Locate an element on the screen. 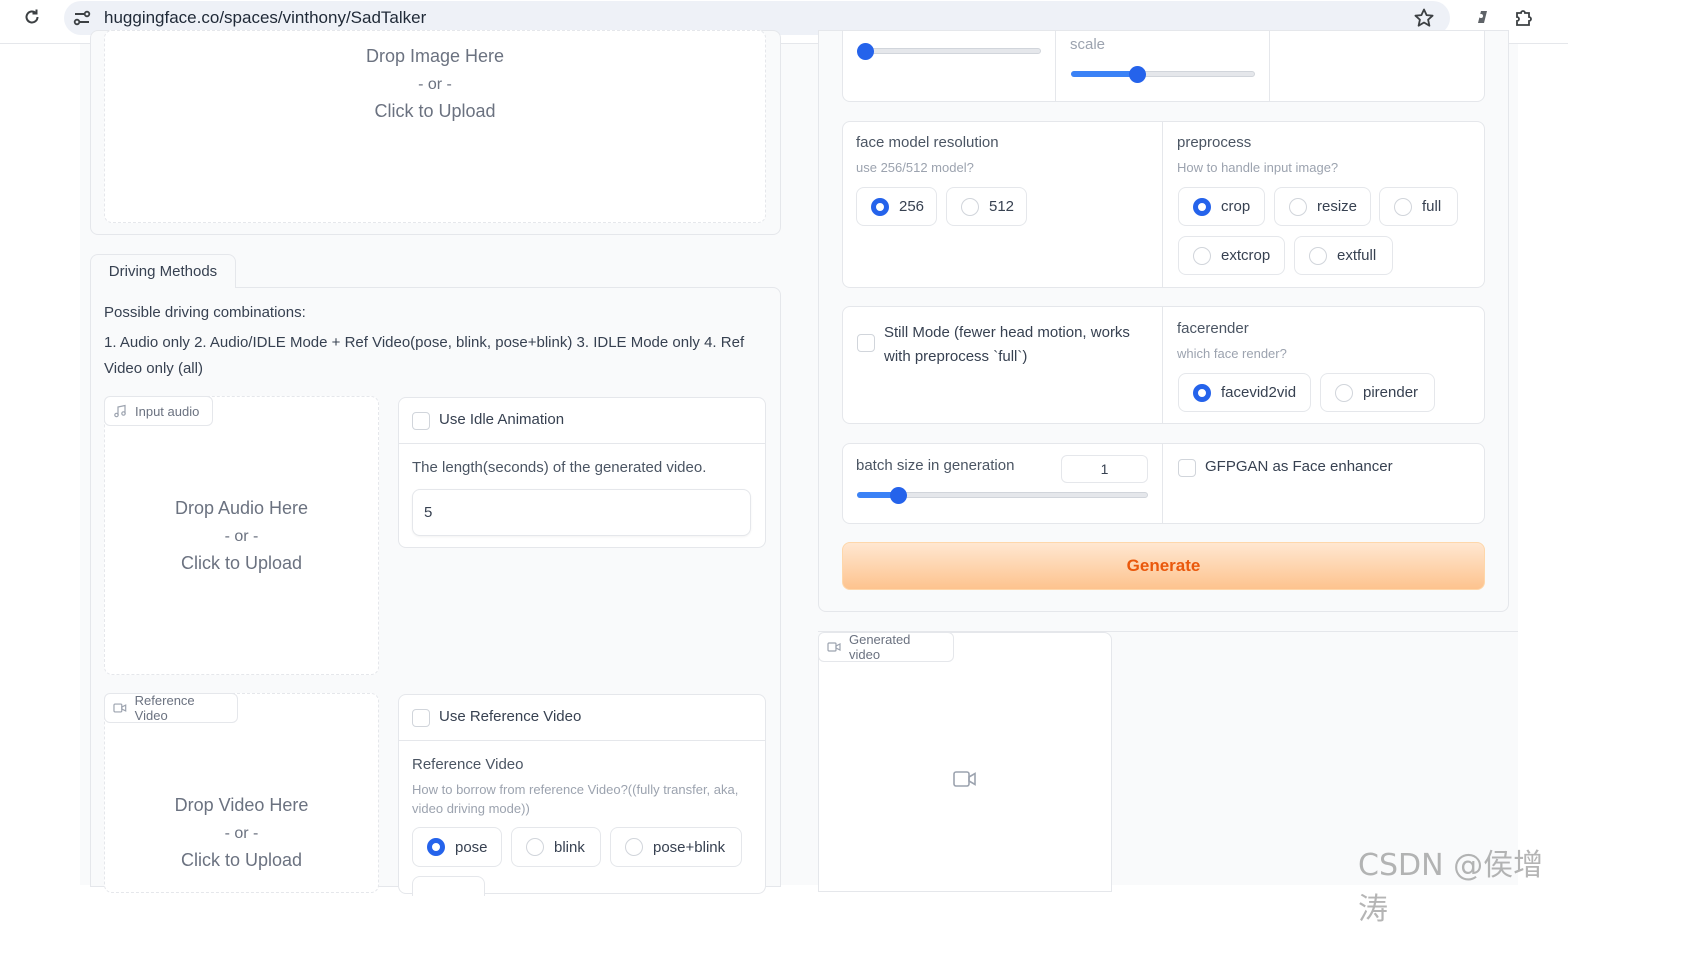  audio-click-text: Click to Upload is located at coordinates (241, 563).